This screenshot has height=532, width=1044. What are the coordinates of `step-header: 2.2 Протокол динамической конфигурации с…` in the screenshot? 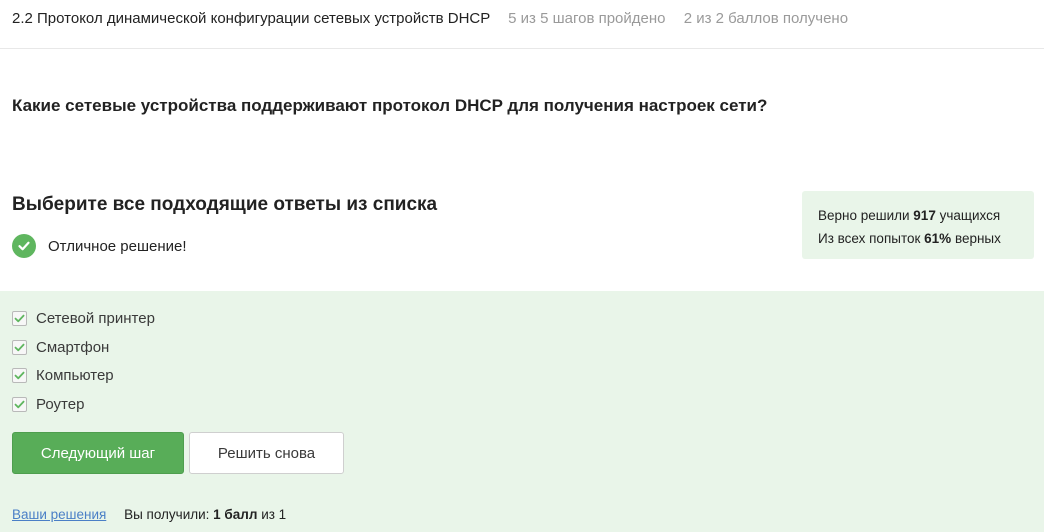 It's located at (522, 24).